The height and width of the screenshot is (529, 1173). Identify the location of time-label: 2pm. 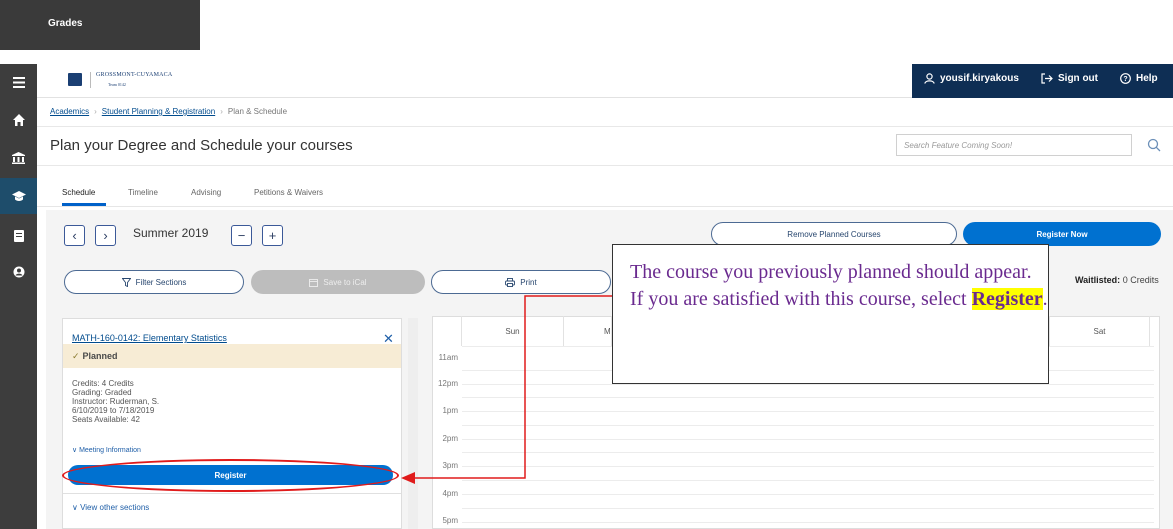
(450, 438).